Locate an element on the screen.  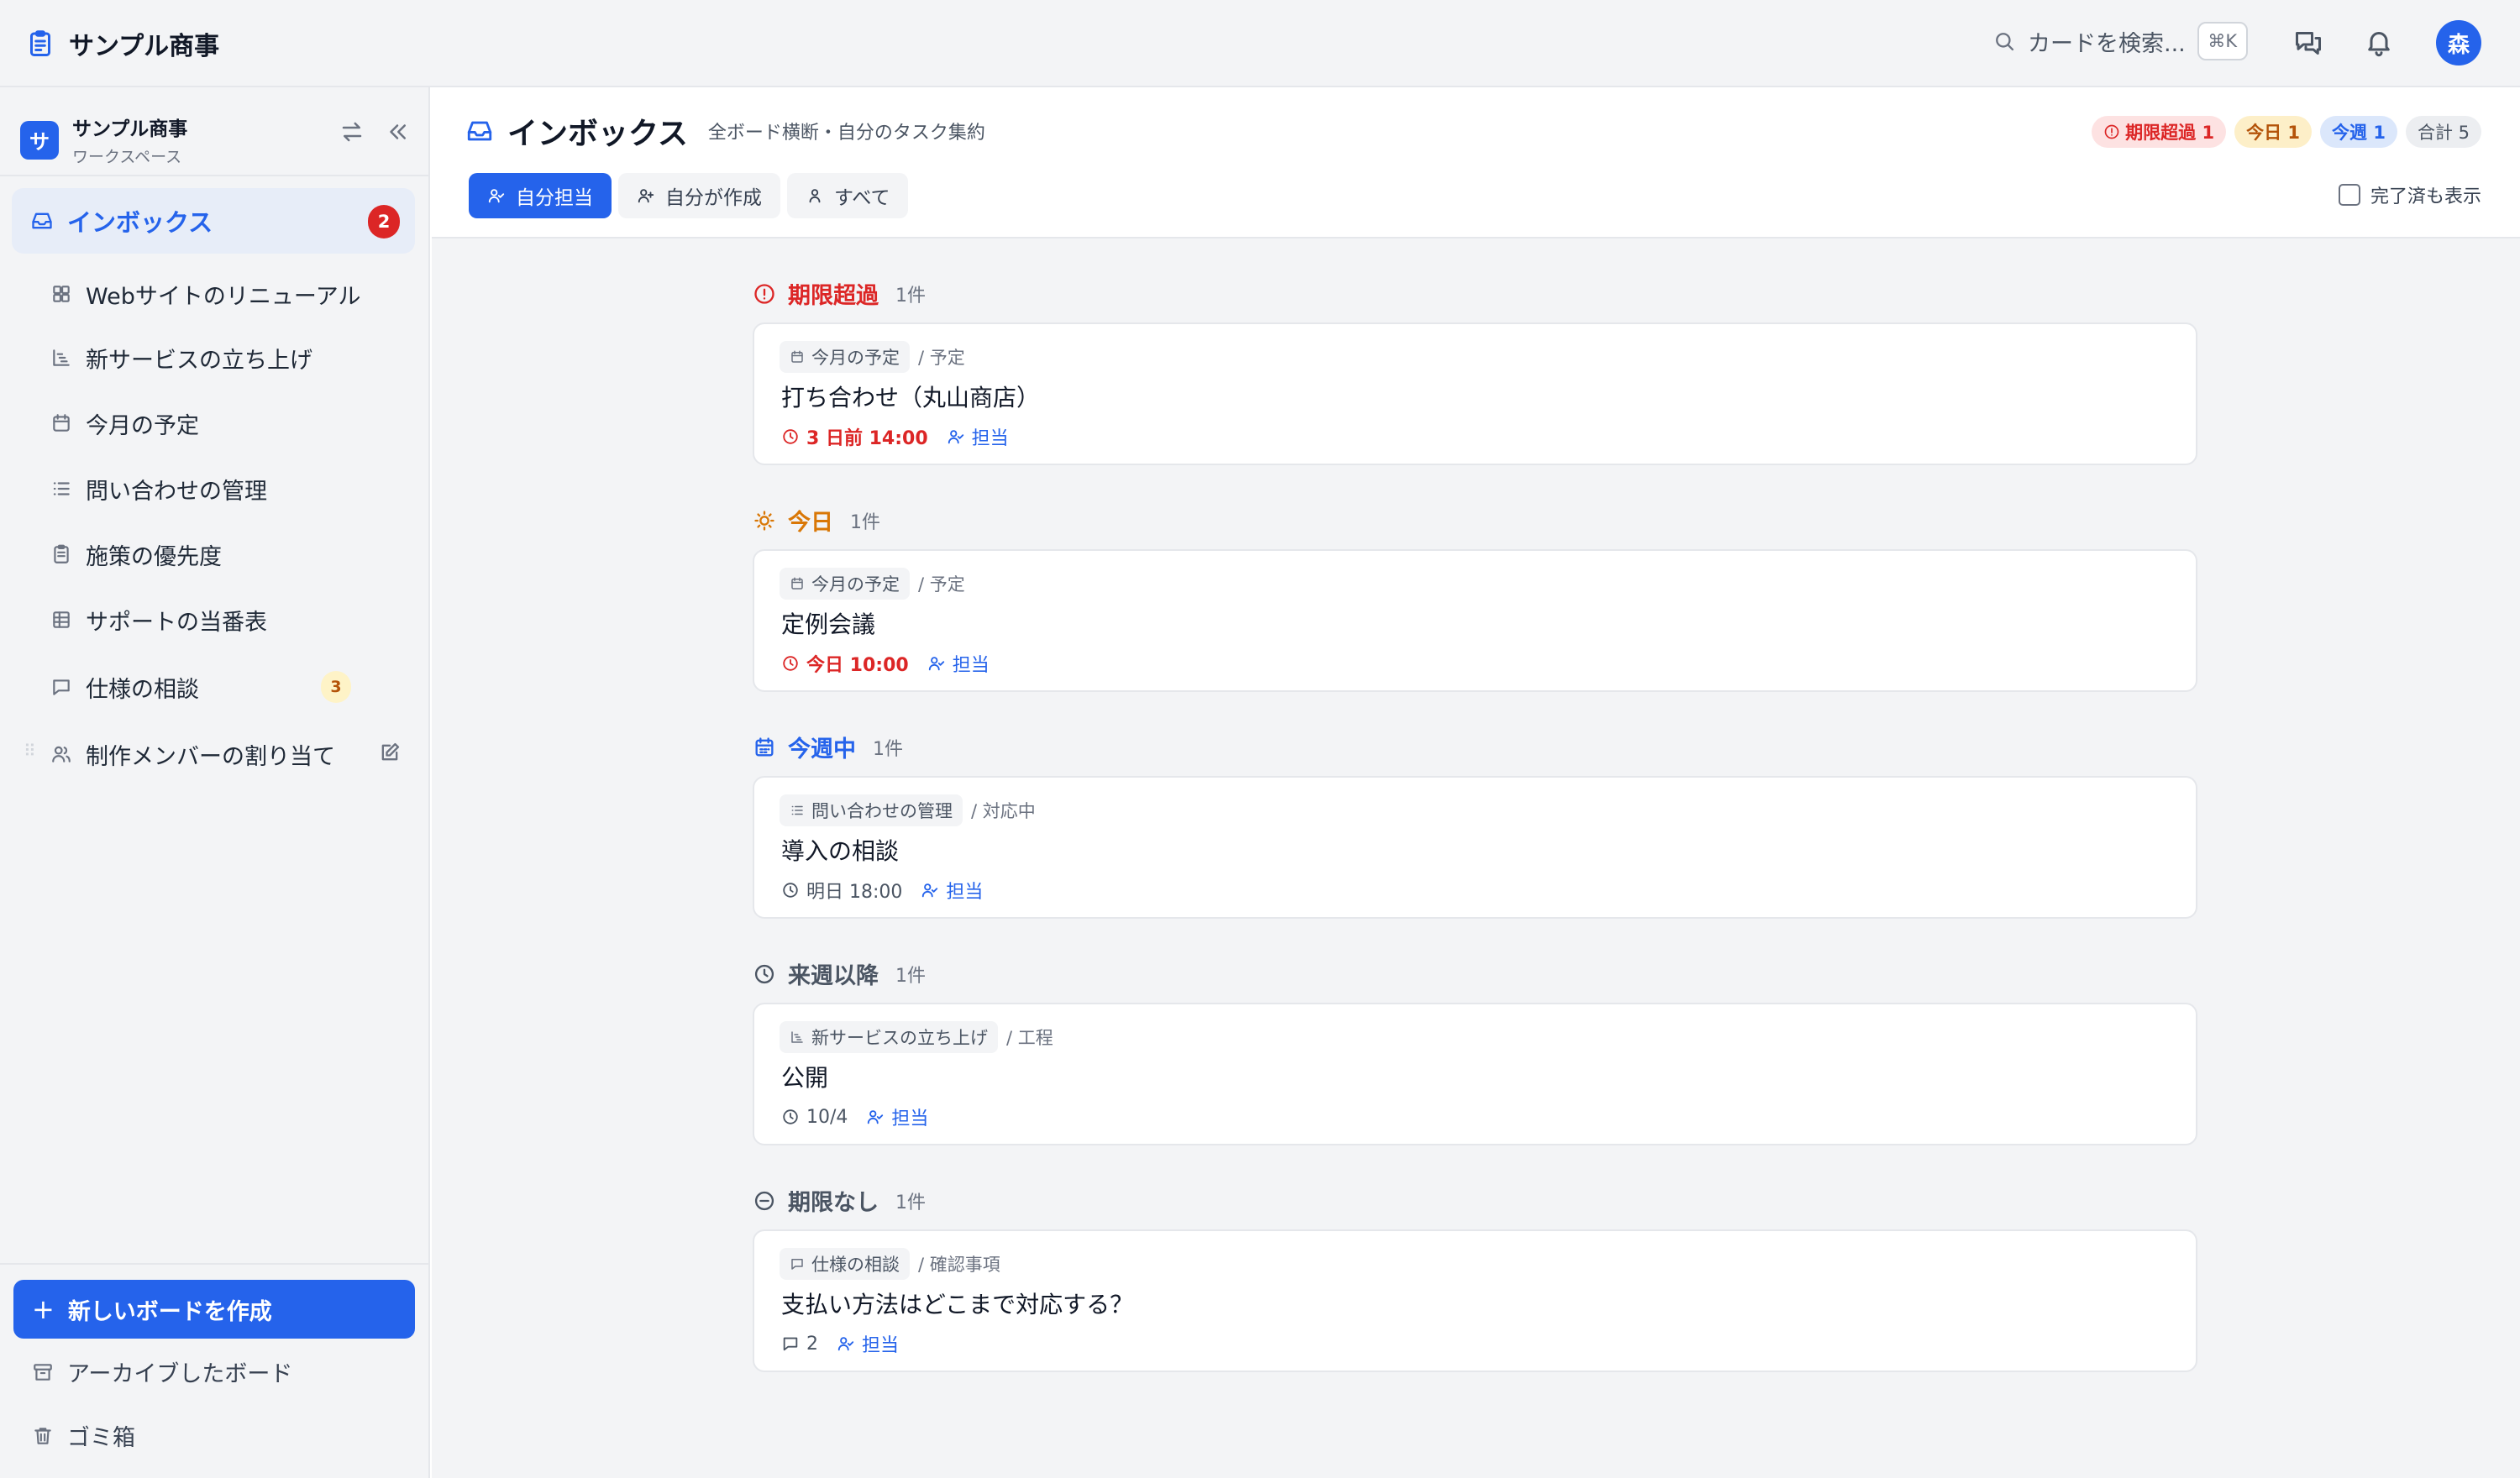
collapse-sidebar-icon is located at coordinates (397, 131).